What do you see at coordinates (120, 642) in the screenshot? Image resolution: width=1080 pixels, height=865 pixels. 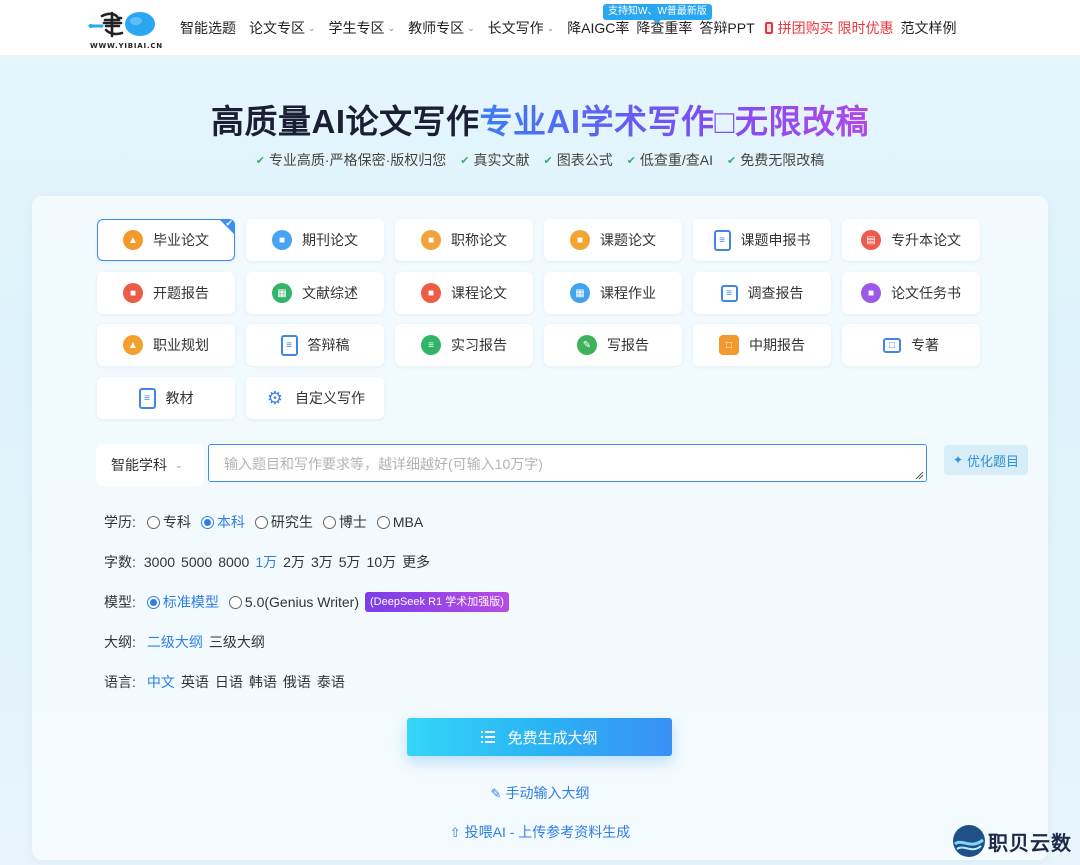 I see `outline-label: 大纲:` at bounding box center [120, 642].